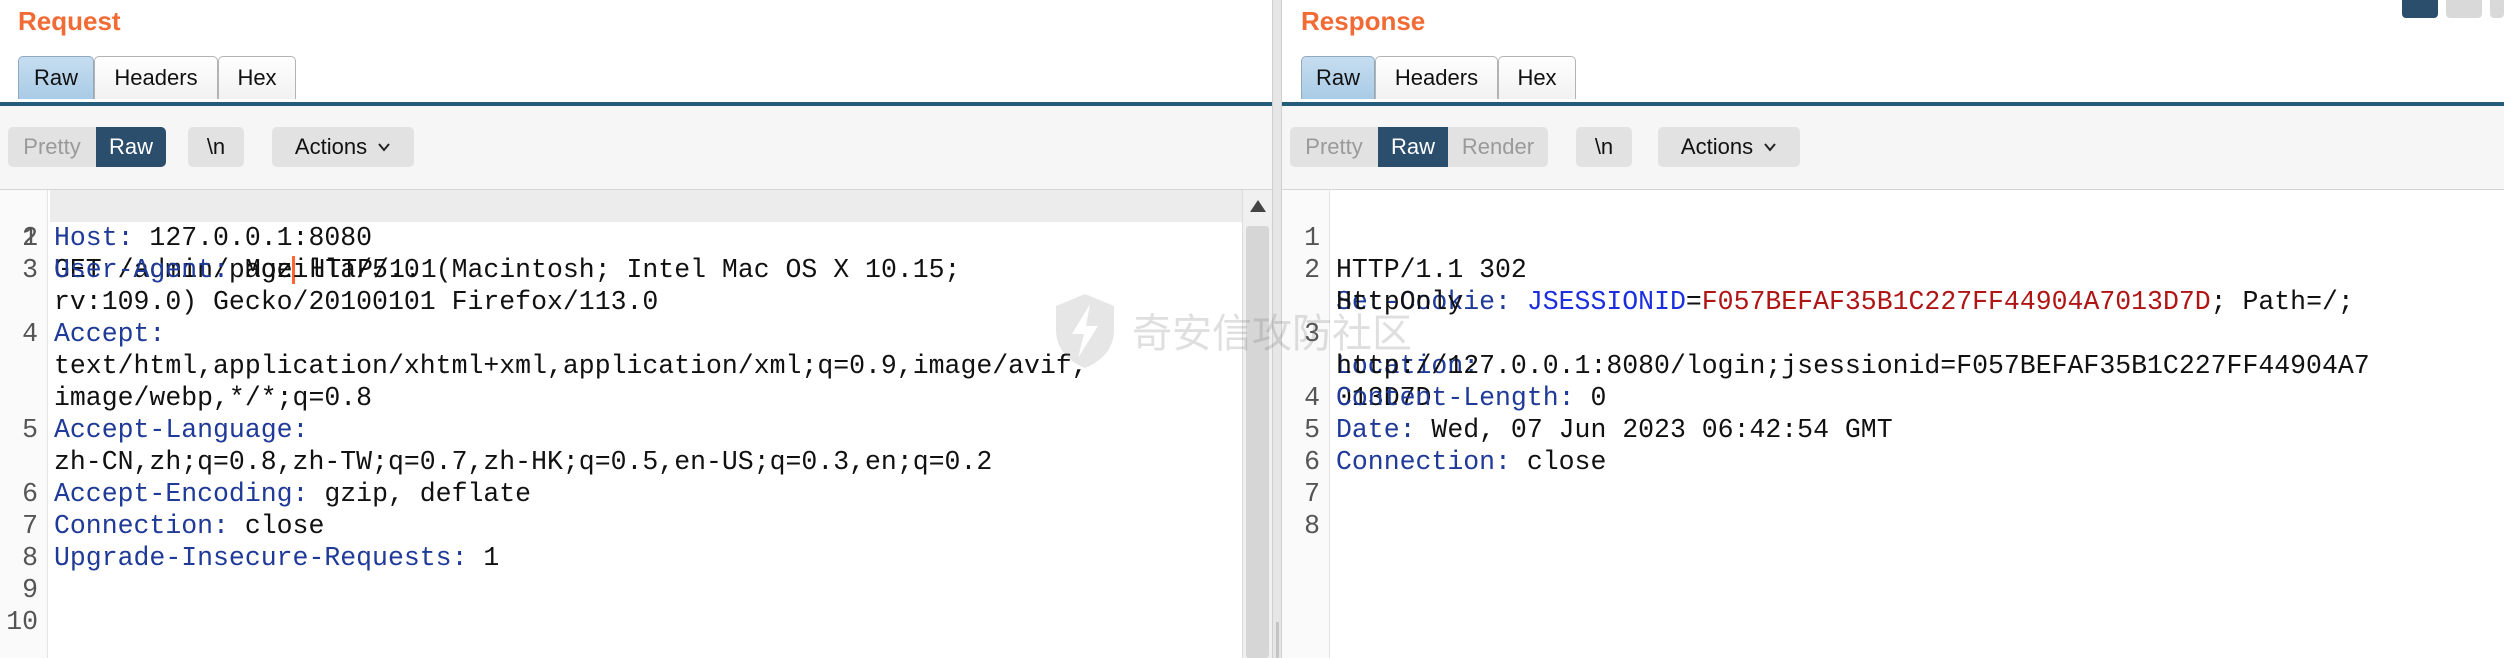  I want to click on request-scrollbar, so click(1257, 424).